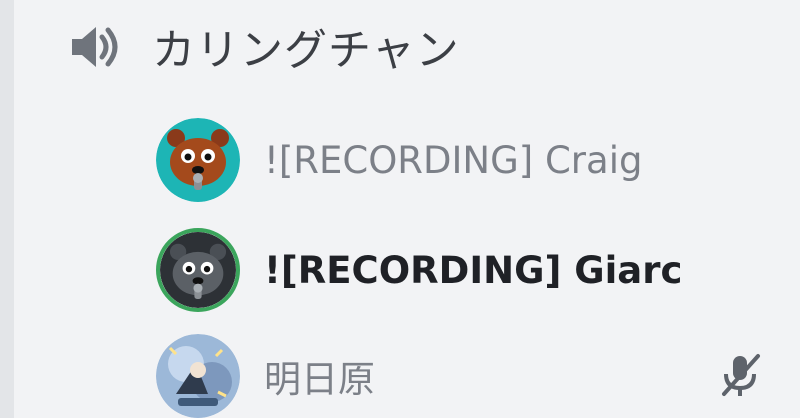 The width and height of the screenshot is (800, 418). What do you see at coordinates (7, 209) in the screenshot?
I see `sidebar-edge` at bounding box center [7, 209].